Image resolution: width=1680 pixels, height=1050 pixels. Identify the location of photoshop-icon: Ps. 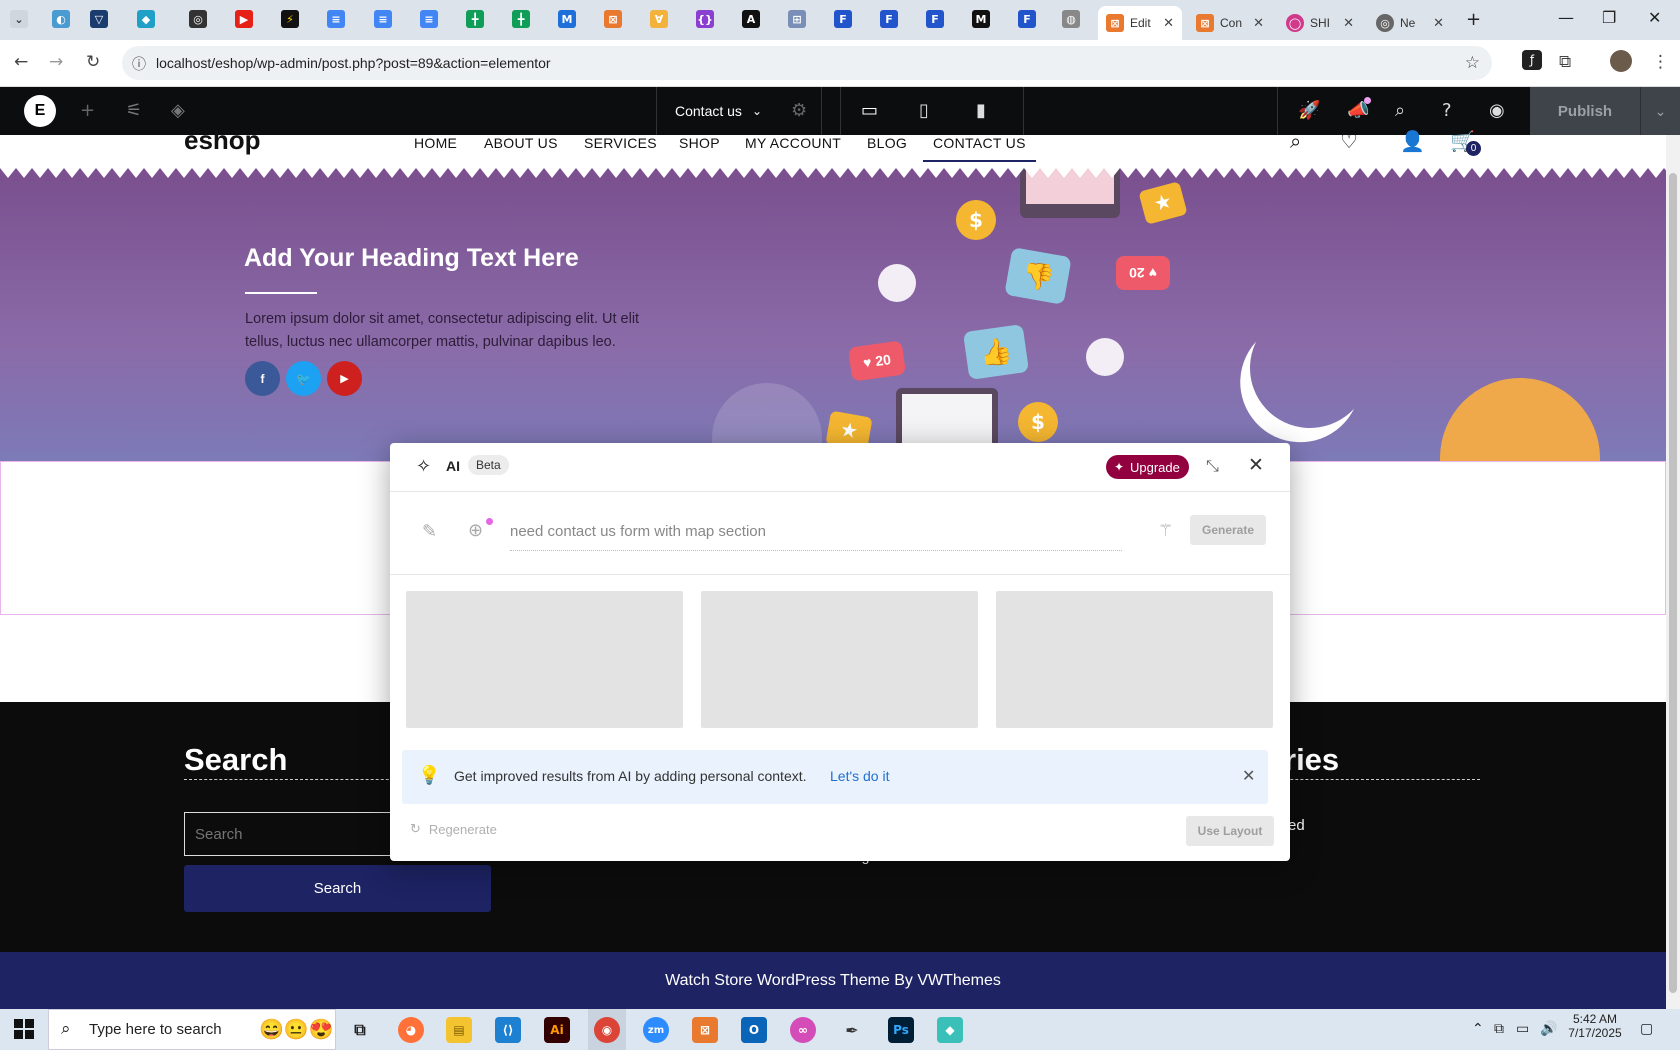
(901, 1030).